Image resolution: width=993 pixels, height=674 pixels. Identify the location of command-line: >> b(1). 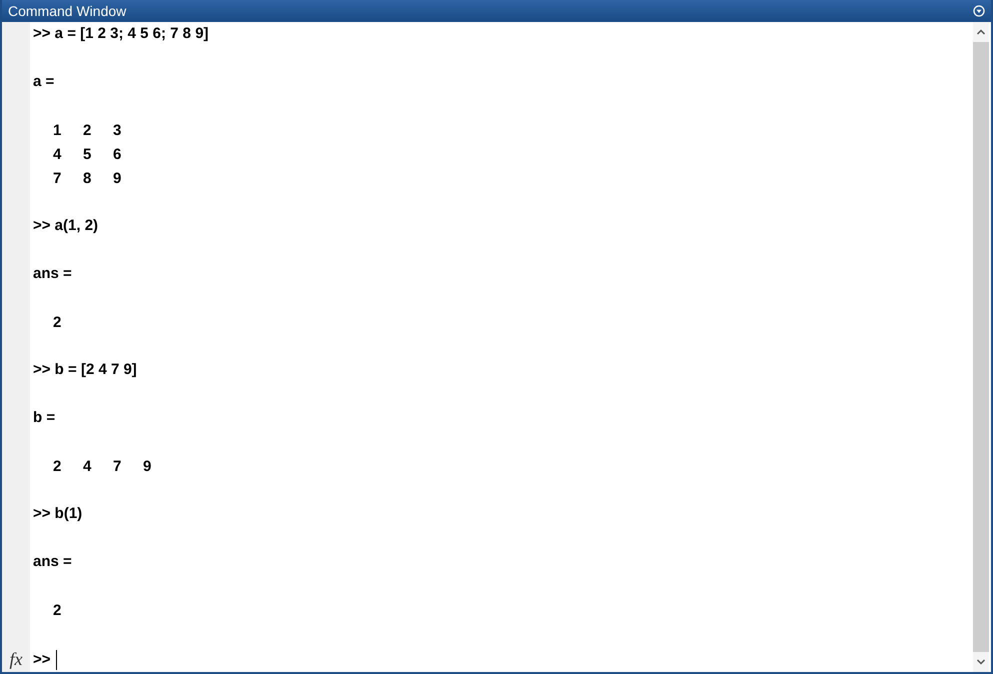
(58, 514).